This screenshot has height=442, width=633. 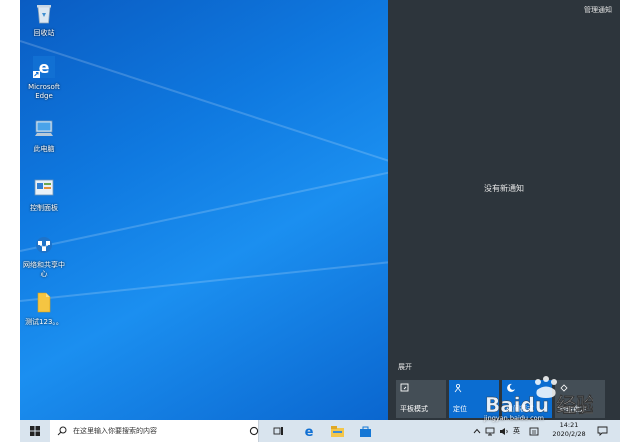 I want to click on desktop-icon-label: Microsoft Edge, so click(x=44, y=91).